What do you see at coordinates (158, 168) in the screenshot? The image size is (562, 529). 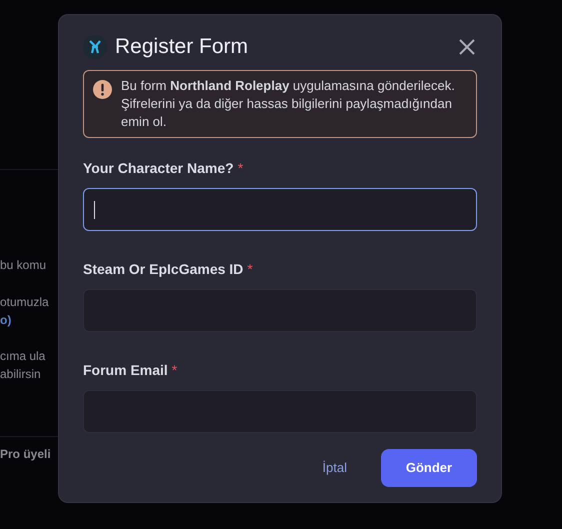 I see `field-label: Your Character Name?` at bounding box center [158, 168].